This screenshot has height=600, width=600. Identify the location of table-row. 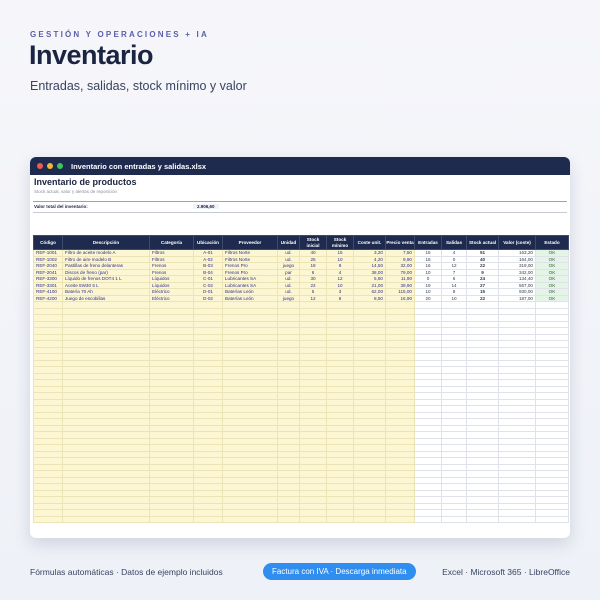
(301, 519).